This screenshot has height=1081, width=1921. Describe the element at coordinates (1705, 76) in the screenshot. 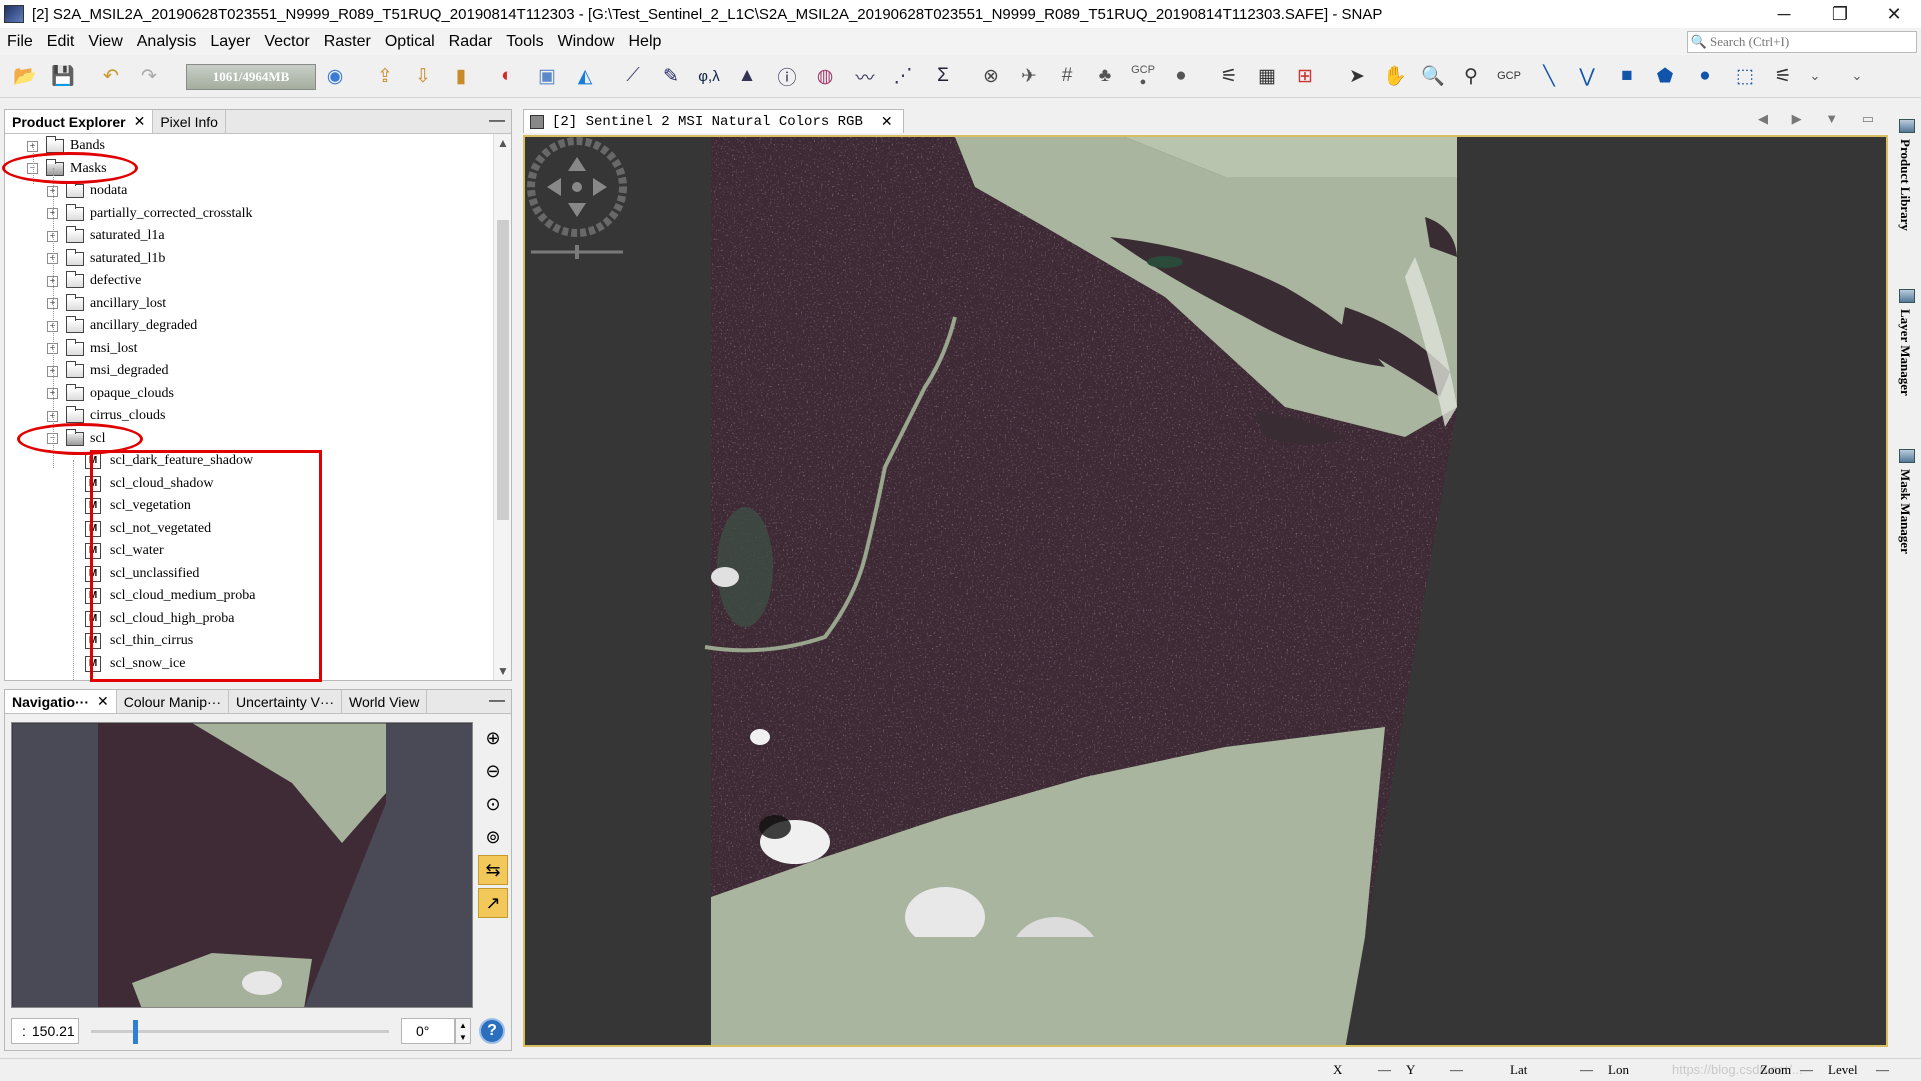

I see `ellipse-tool-icon: ●` at that location.